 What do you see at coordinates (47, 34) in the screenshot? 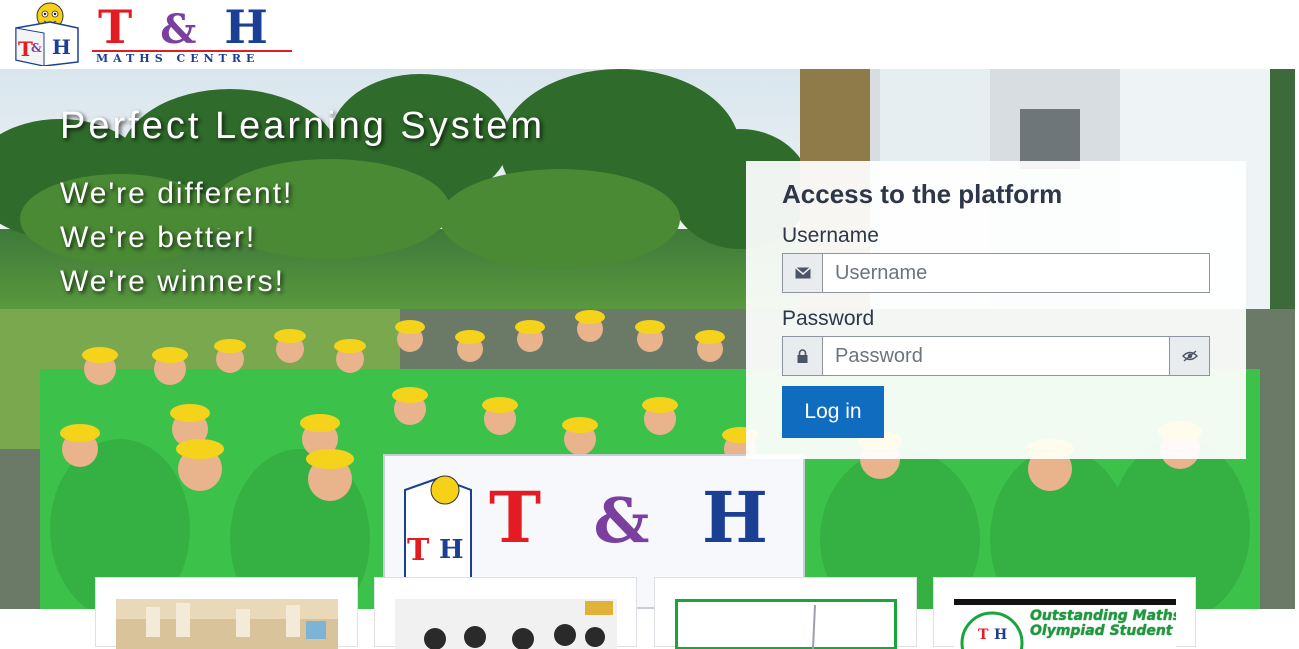
I see `logo-cube-icon: T & H` at bounding box center [47, 34].